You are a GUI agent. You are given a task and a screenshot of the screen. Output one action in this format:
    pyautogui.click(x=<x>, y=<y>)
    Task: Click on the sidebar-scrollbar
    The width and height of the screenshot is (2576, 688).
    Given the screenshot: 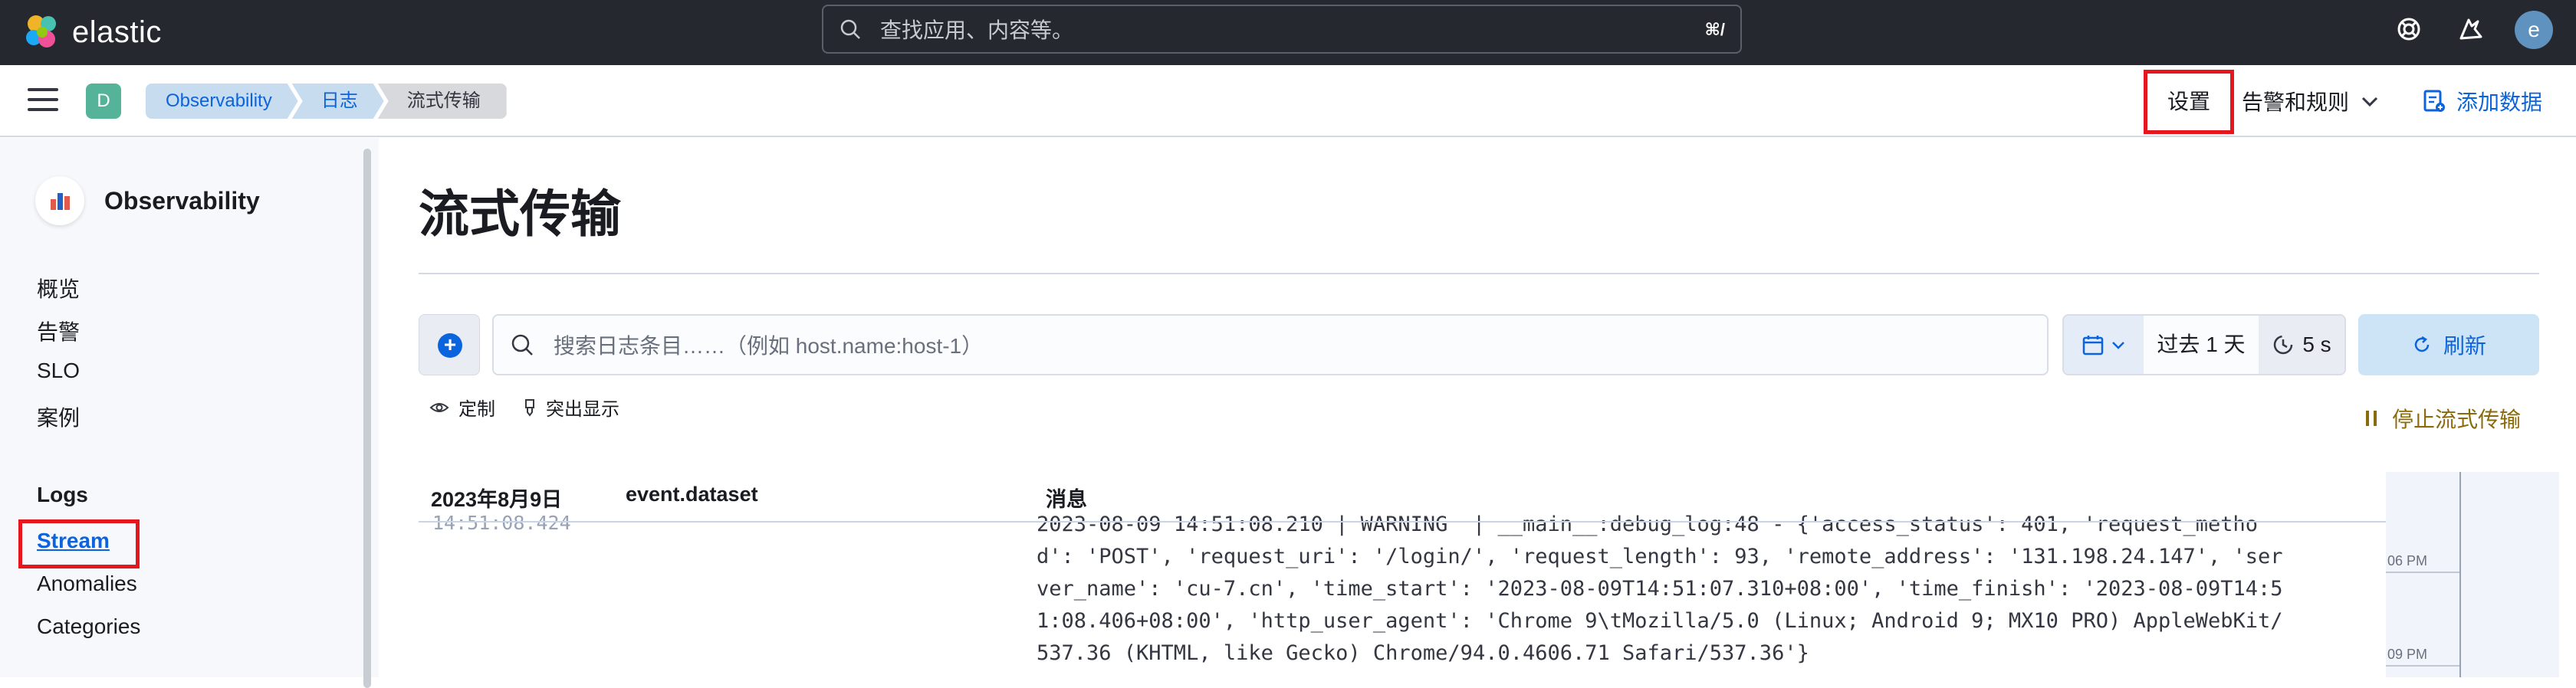 What is the action you would take?
    pyautogui.click(x=367, y=419)
    